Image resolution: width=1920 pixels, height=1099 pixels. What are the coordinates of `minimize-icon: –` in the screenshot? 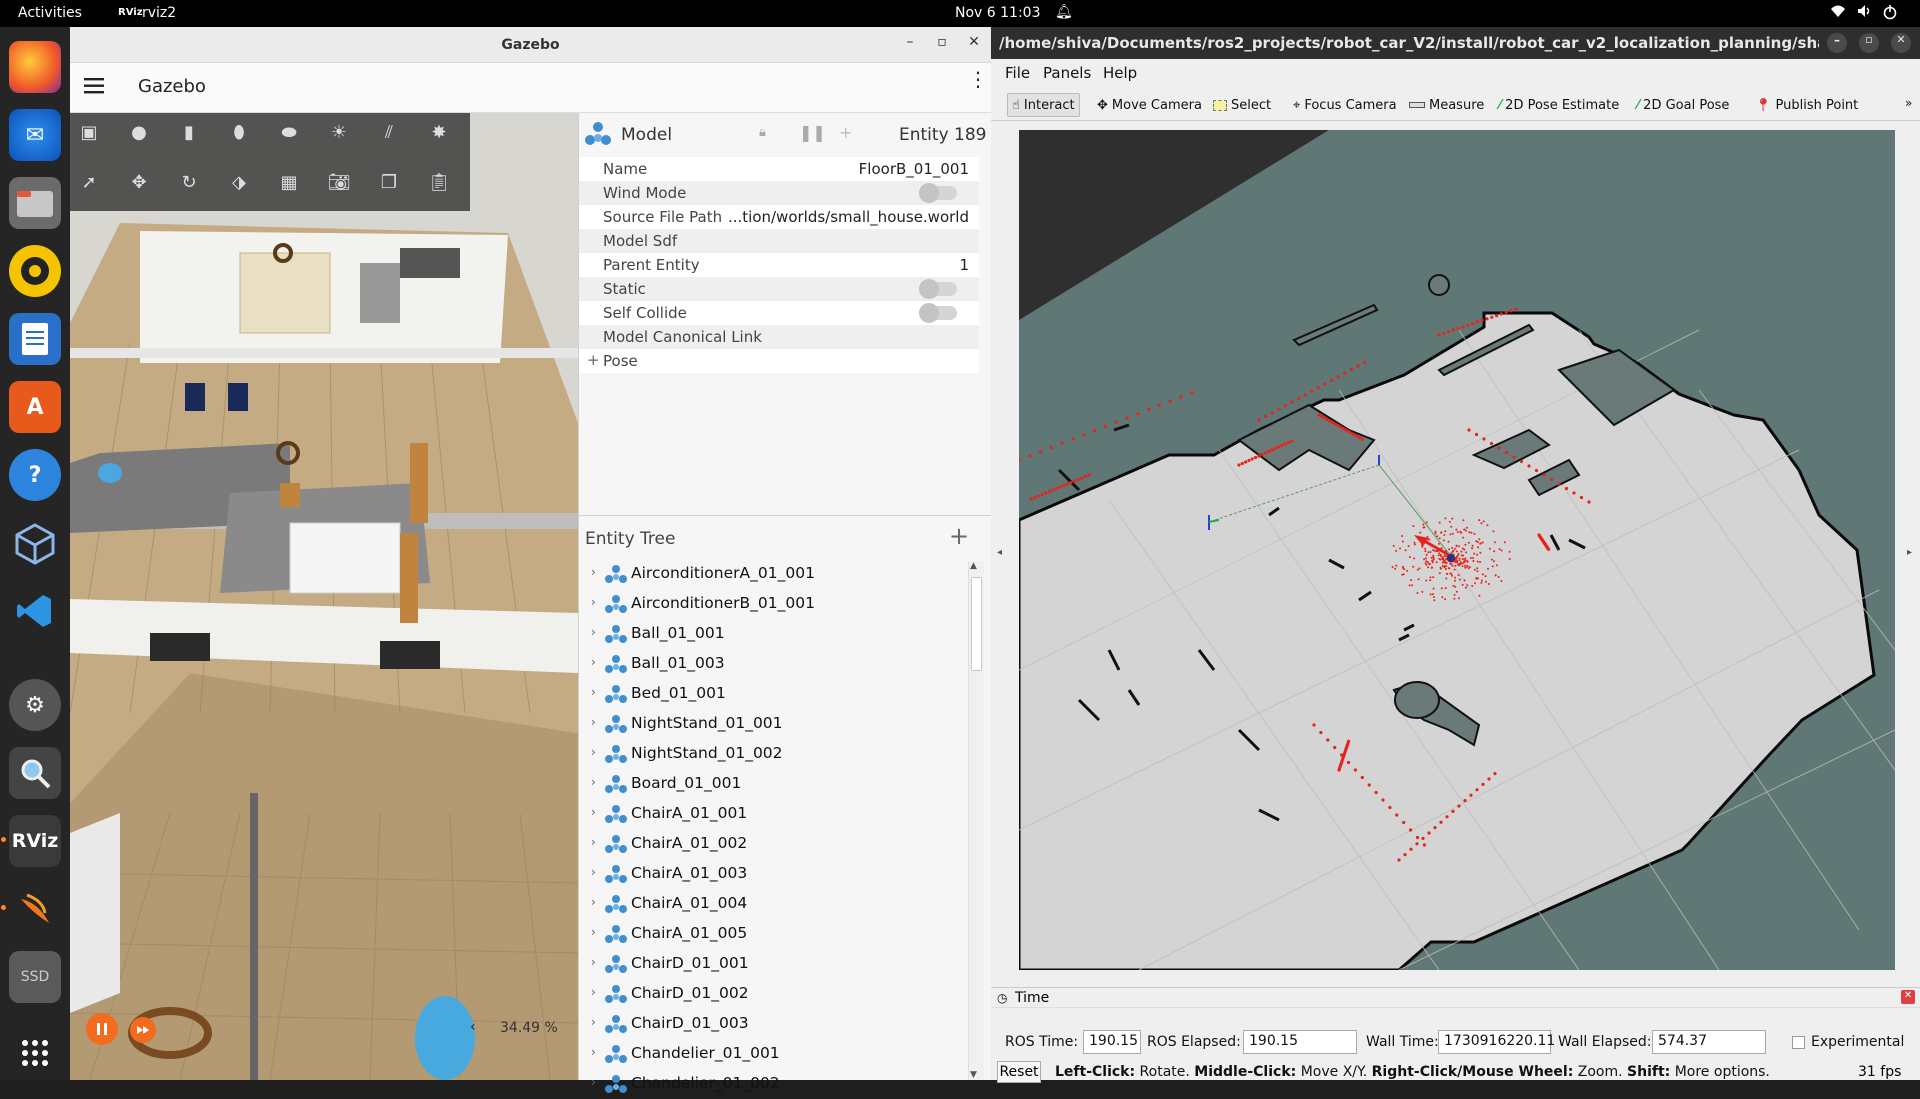 It's located at (1837, 43).